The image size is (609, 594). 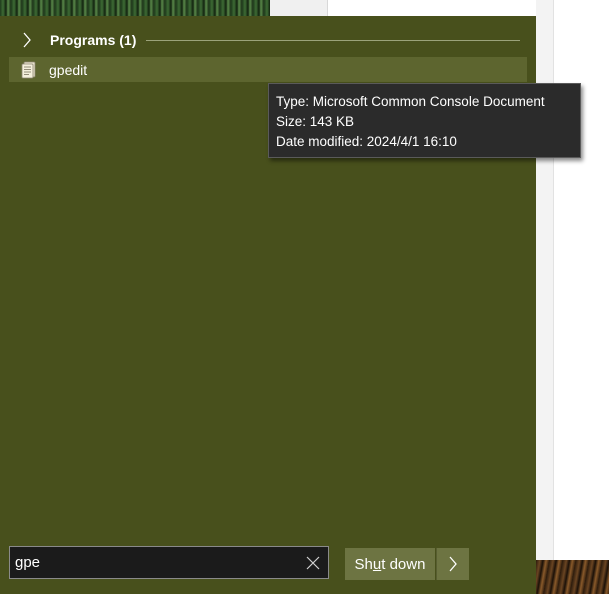 What do you see at coordinates (366, 141) in the screenshot?
I see `tooltip-date-modified: Date modified: 2024/4/1 16:10` at bounding box center [366, 141].